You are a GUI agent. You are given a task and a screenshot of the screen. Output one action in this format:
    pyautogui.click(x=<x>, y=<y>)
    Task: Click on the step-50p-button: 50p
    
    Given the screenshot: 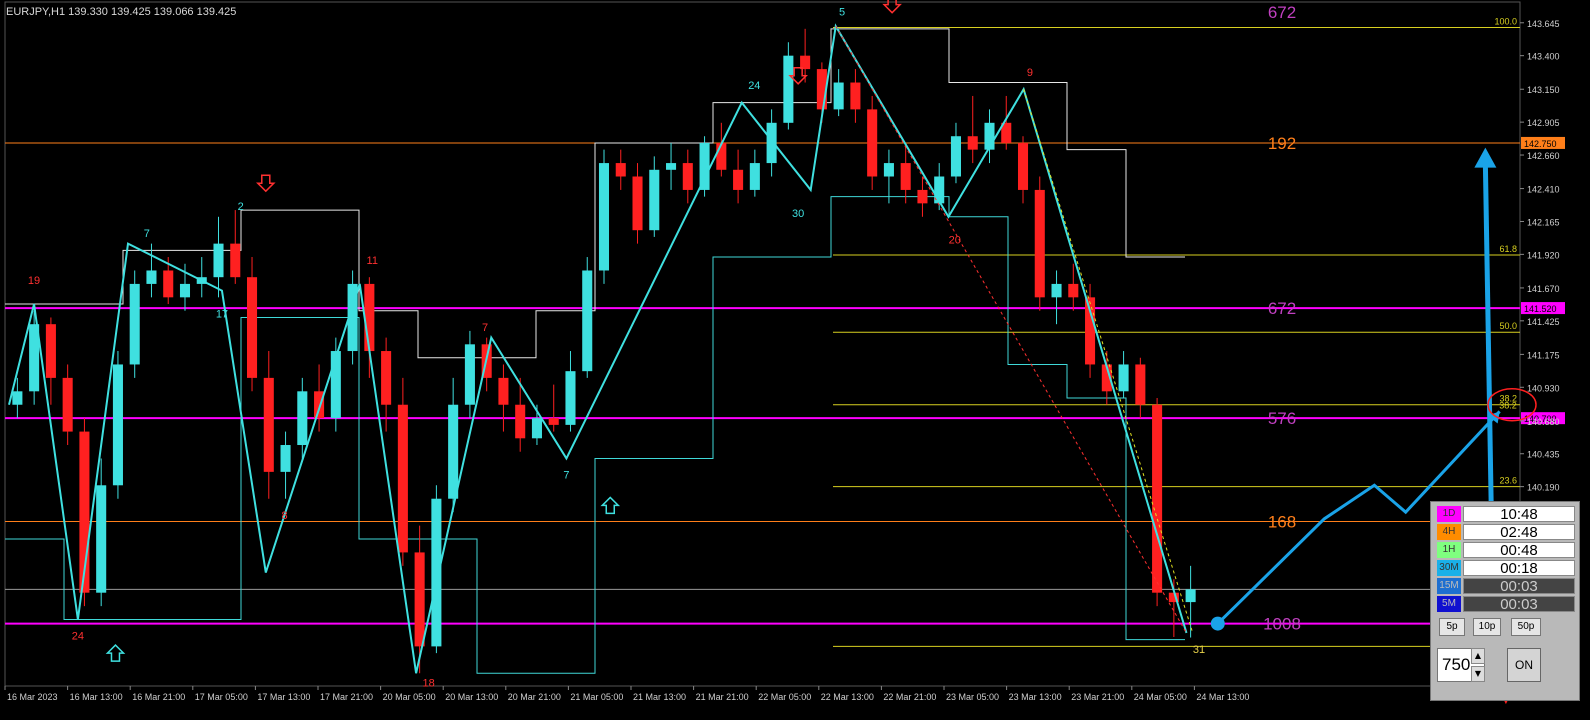 What is the action you would take?
    pyautogui.click(x=1526, y=627)
    